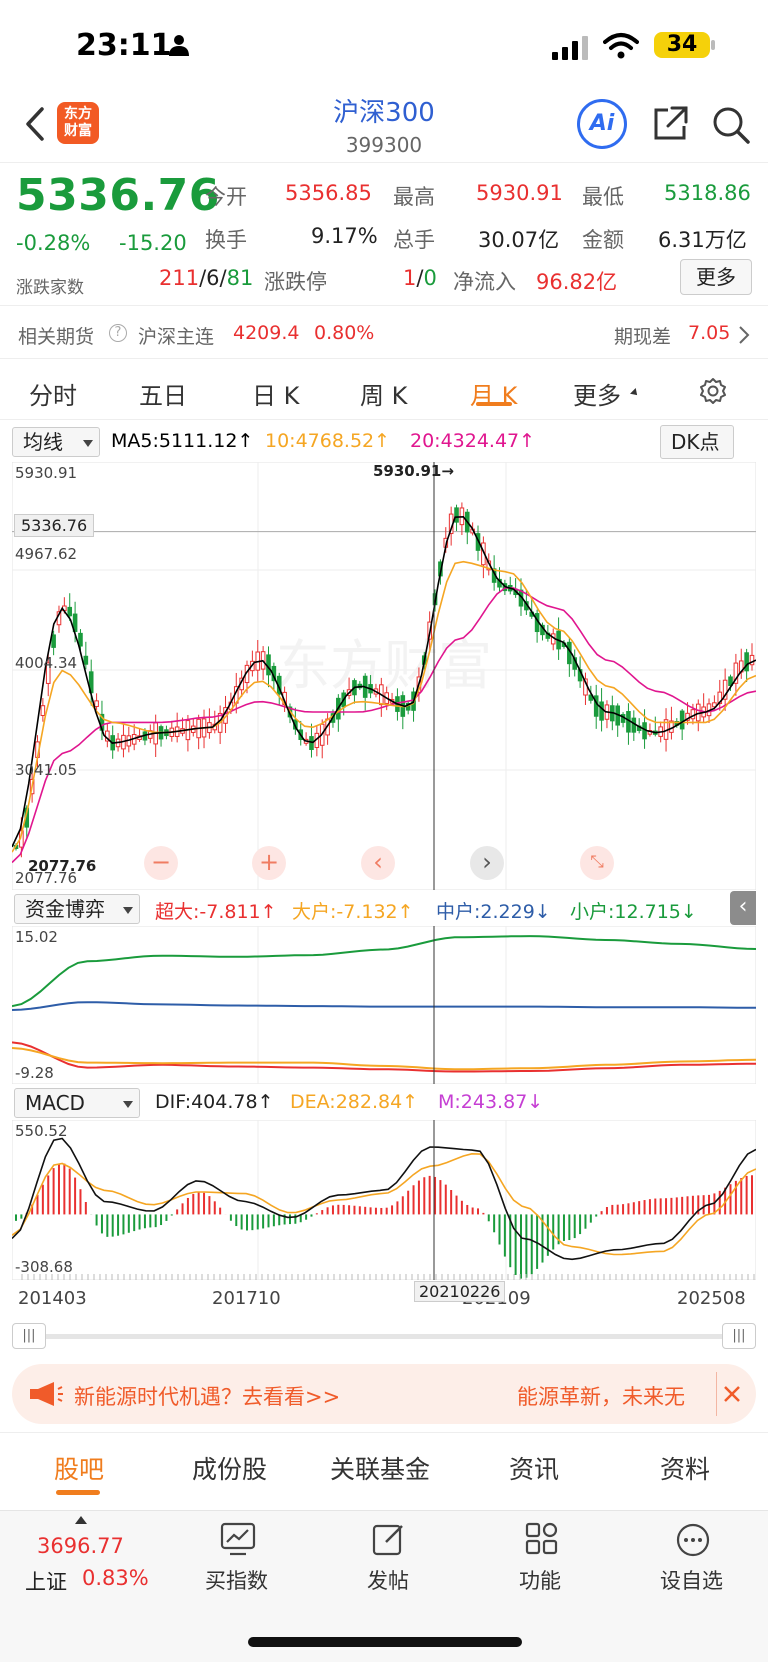  I want to click on range-track, so click(384, 1336).